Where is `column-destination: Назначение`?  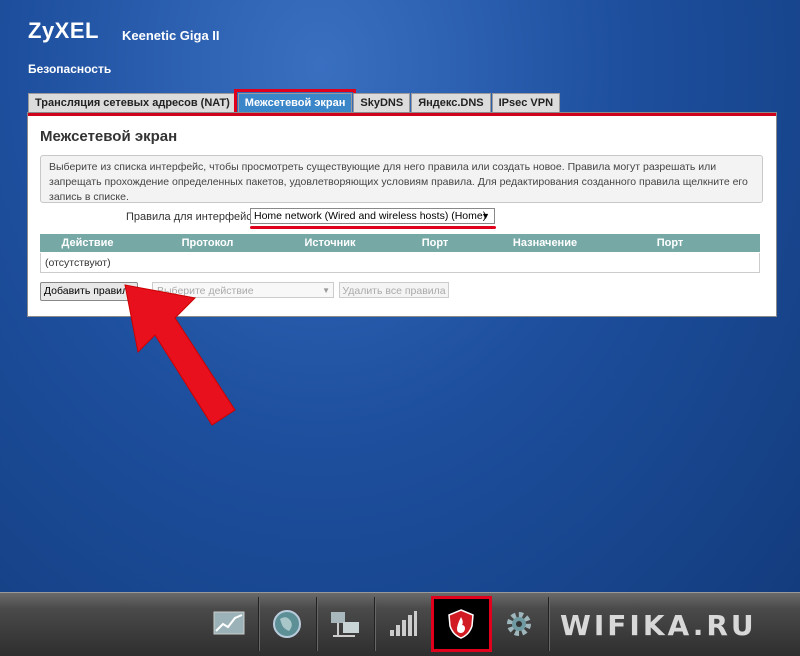
column-destination: Назначение is located at coordinates (545, 243).